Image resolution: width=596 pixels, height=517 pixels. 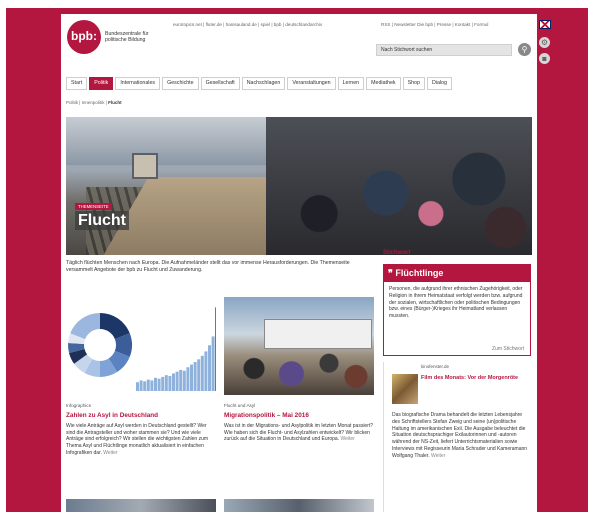 What do you see at coordinates (86, 102) in the screenshot?
I see `breadcrumb-path: Politik | Innenpolitik |` at bounding box center [86, 102].